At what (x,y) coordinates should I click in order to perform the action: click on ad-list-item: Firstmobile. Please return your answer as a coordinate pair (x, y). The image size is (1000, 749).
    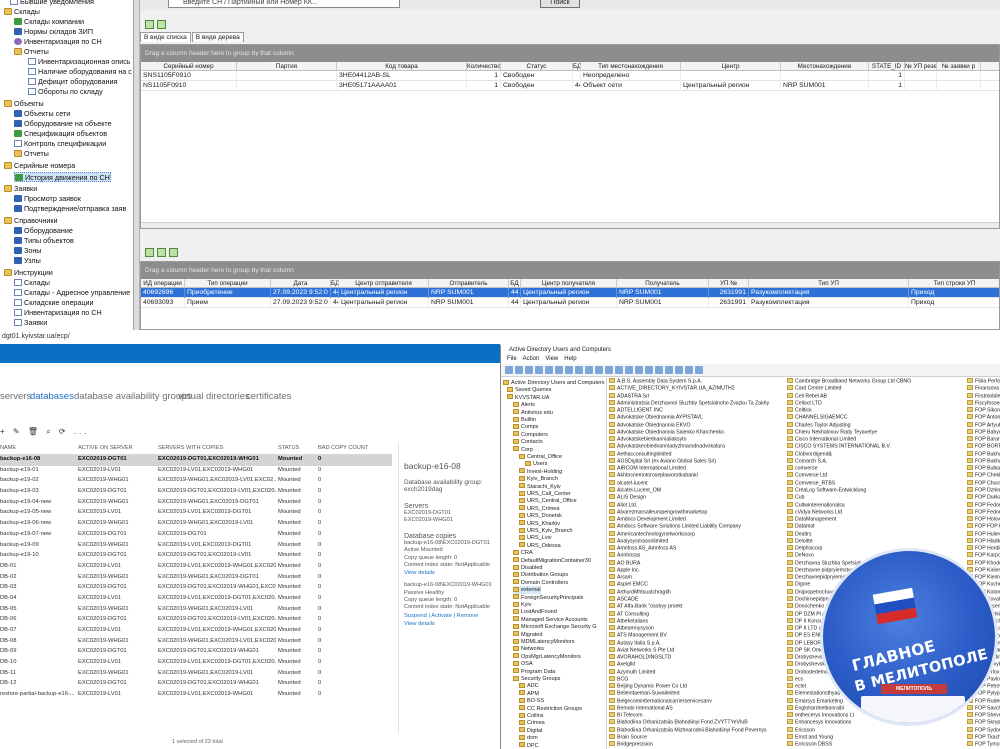
    Looking at the image, I should click on (983, 396).